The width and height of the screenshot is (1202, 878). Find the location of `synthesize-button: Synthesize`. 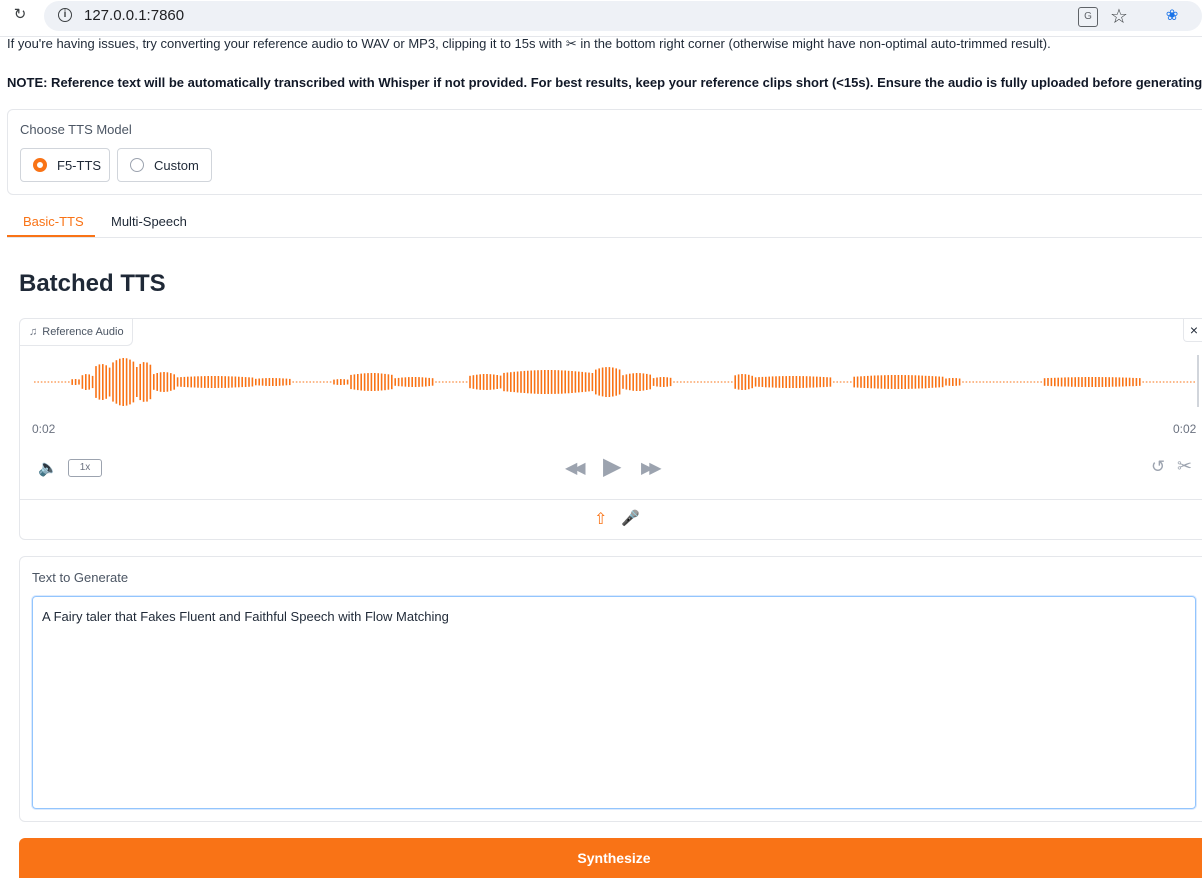

synthesize-button: Synthesize is located at coordinates (610, 858).